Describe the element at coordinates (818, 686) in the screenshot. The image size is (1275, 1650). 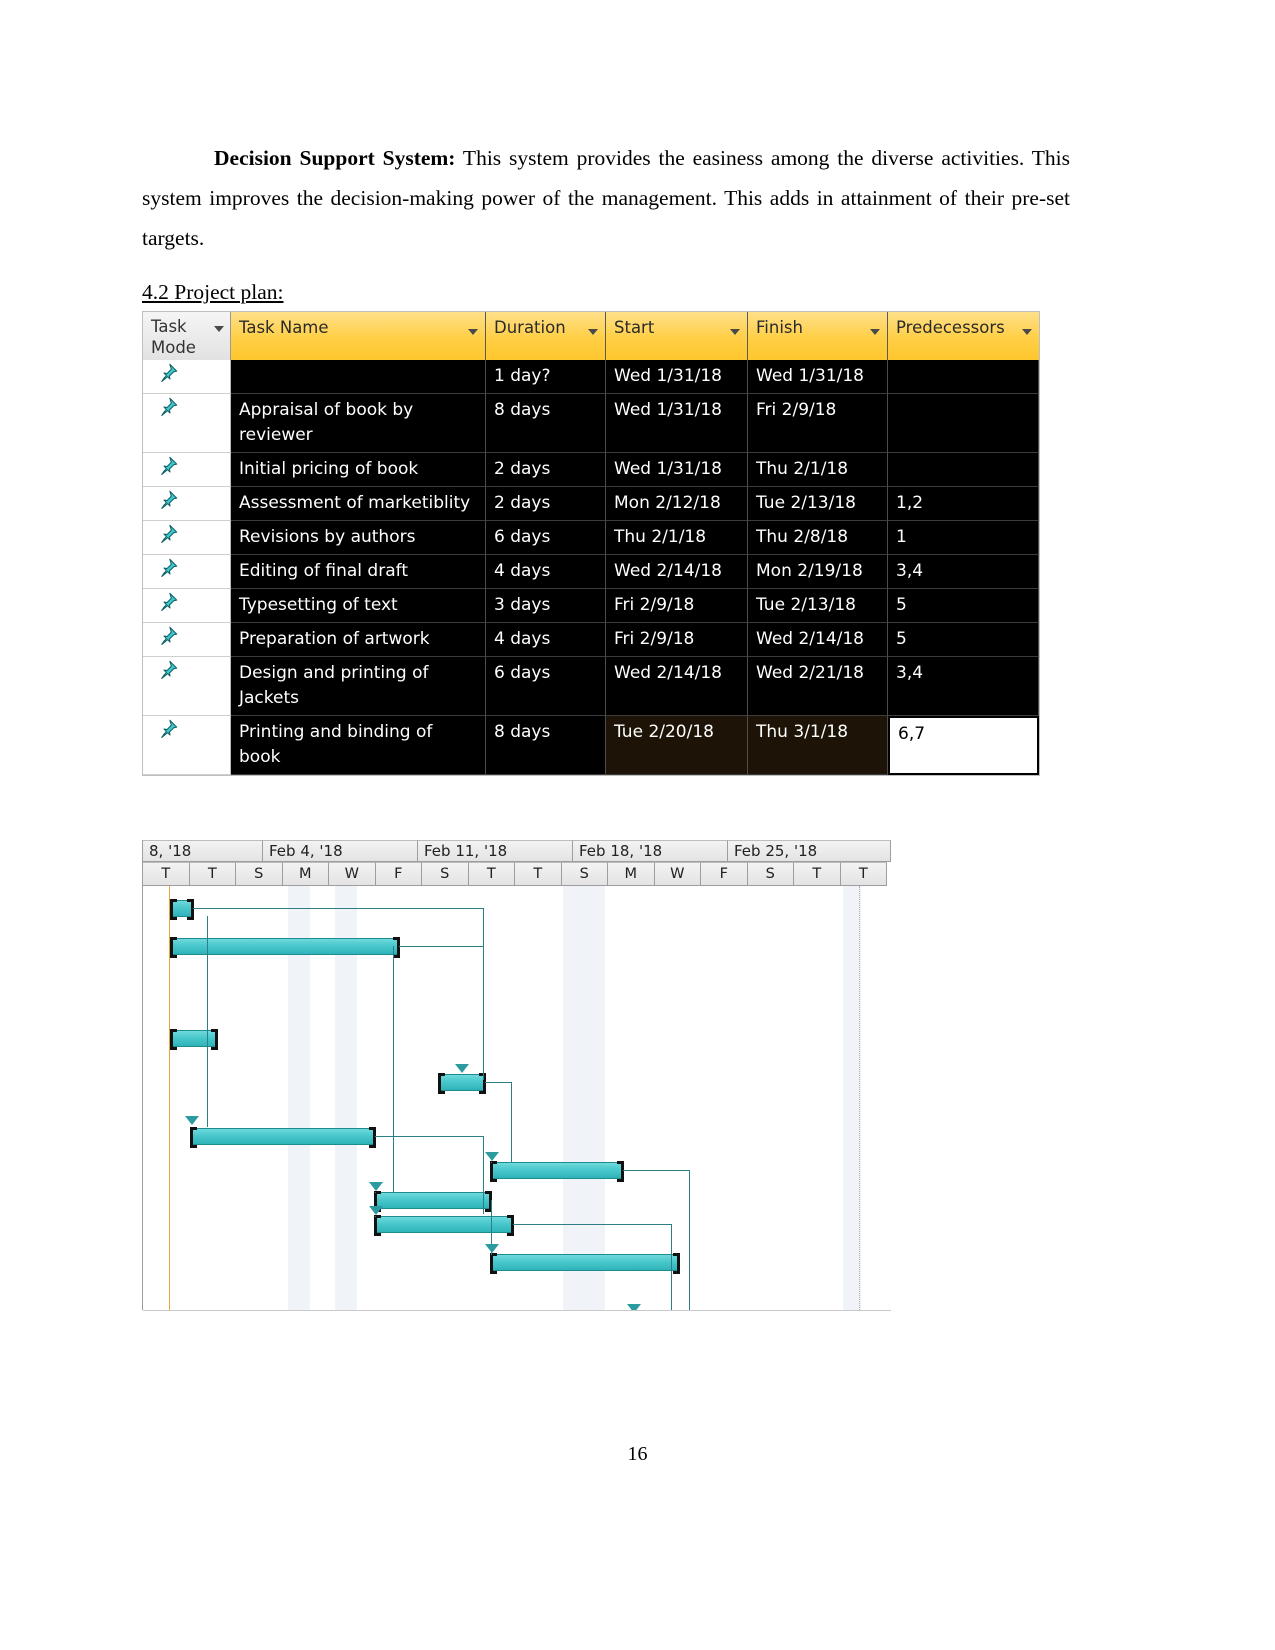
I see `cell-finish: Wed 2/21/18` at that location.